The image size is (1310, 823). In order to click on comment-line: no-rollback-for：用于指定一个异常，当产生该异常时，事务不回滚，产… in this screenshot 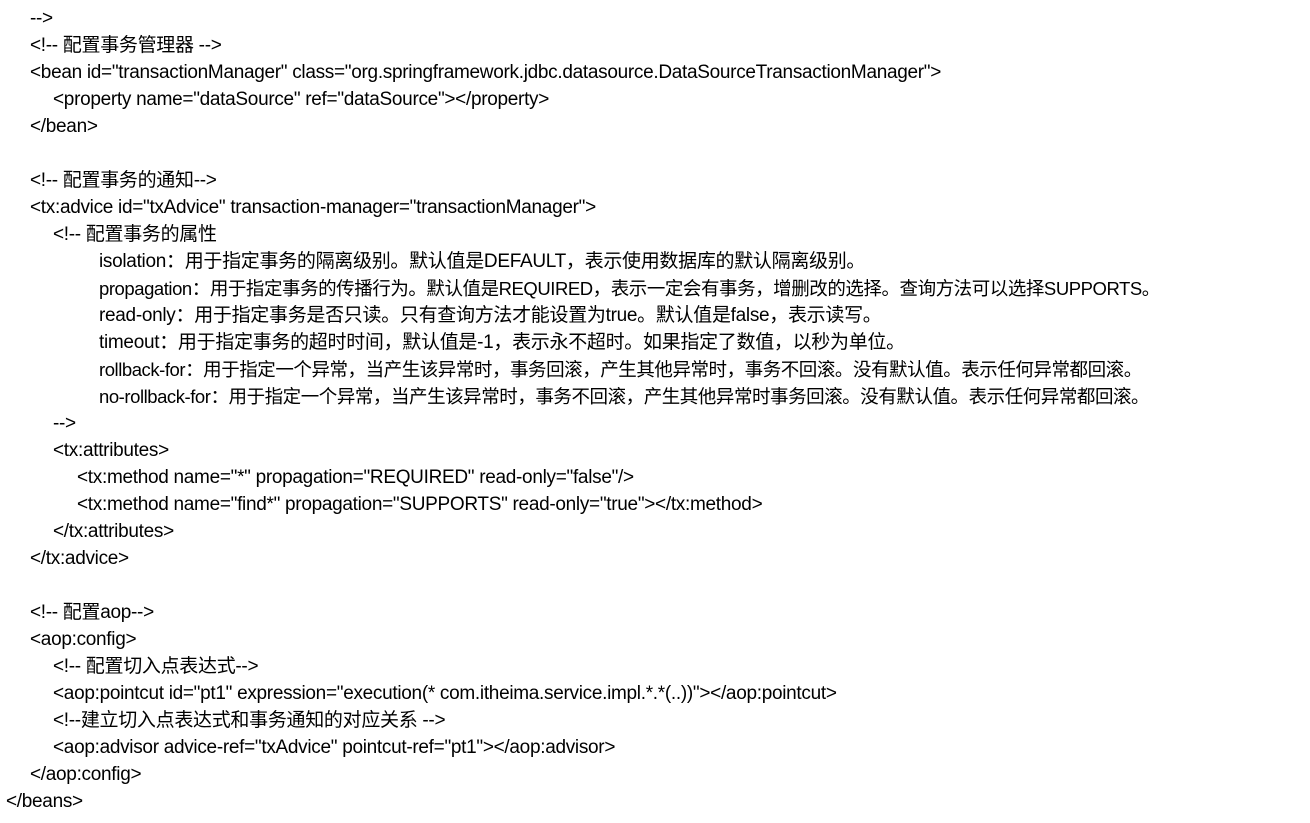, I will do `click(624, 396)`.